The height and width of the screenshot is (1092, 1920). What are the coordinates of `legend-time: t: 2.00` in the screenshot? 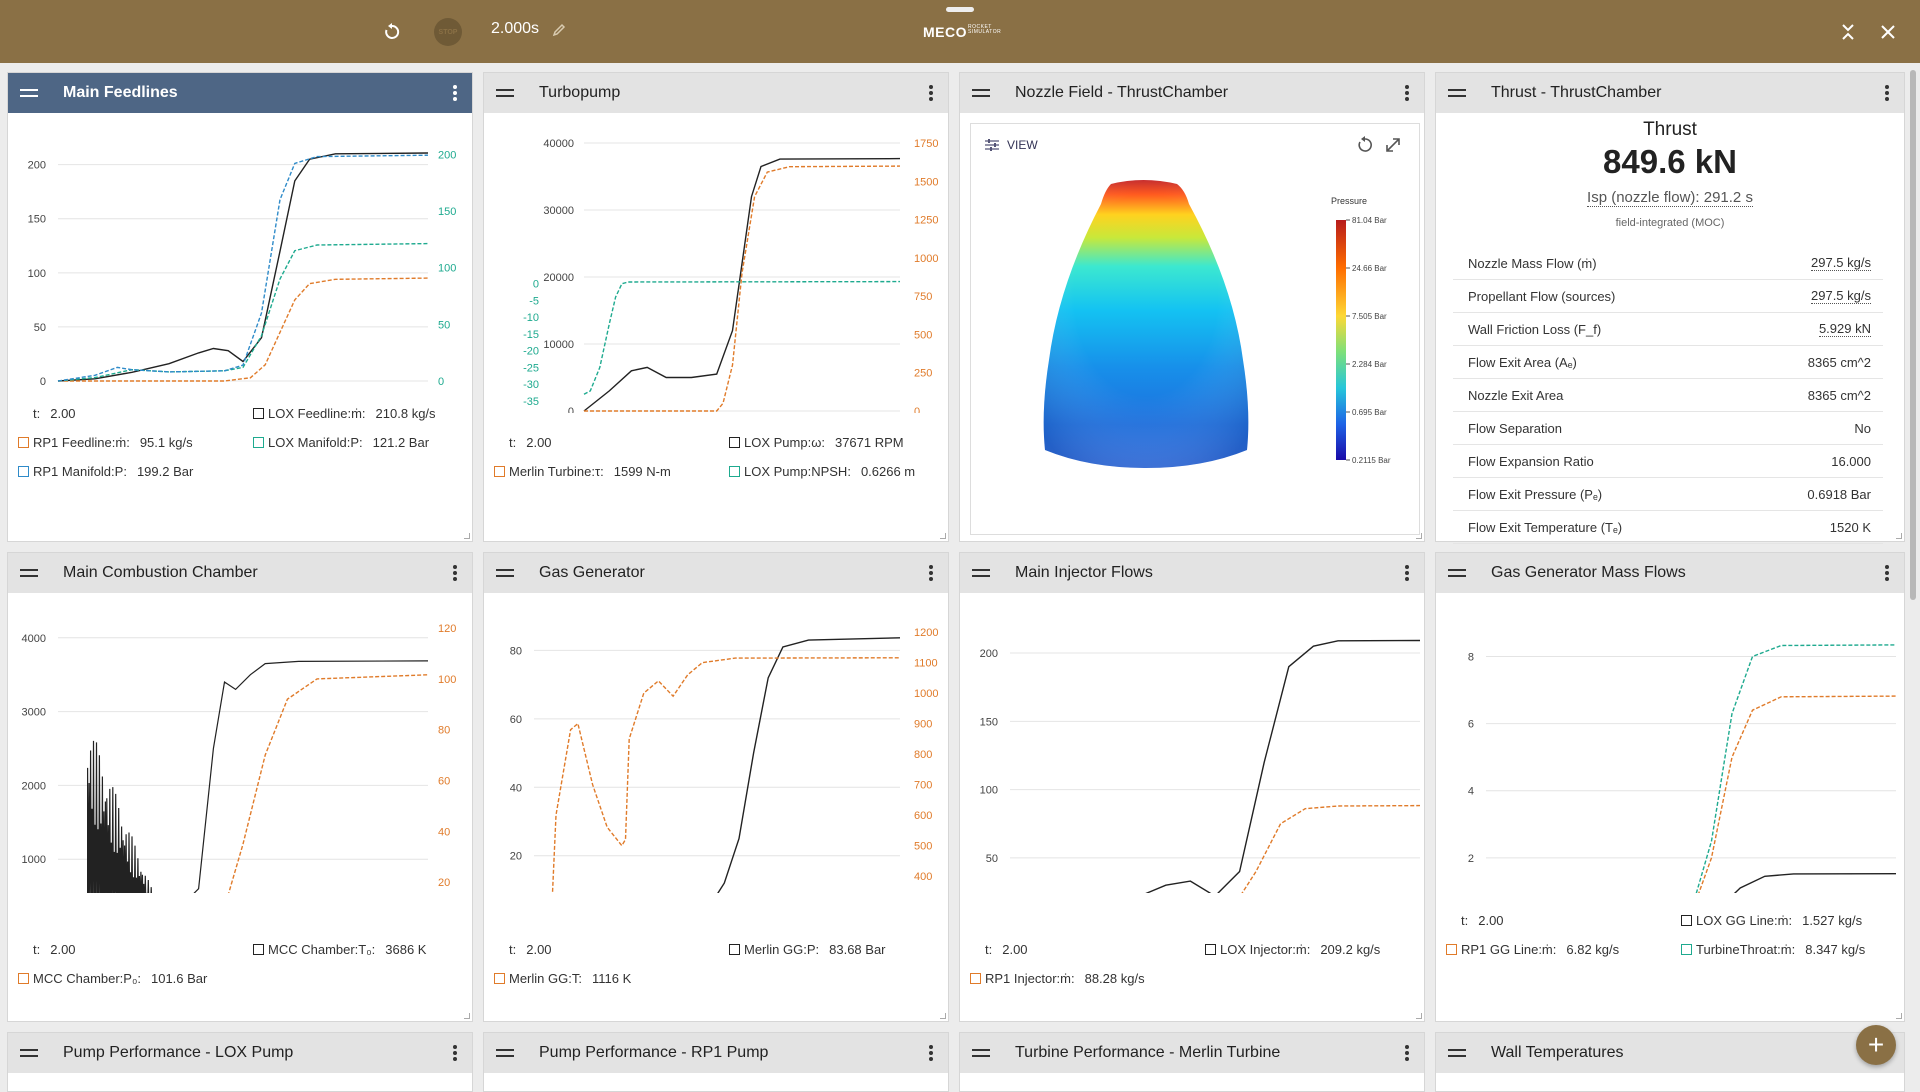 It's located at (54, 413).